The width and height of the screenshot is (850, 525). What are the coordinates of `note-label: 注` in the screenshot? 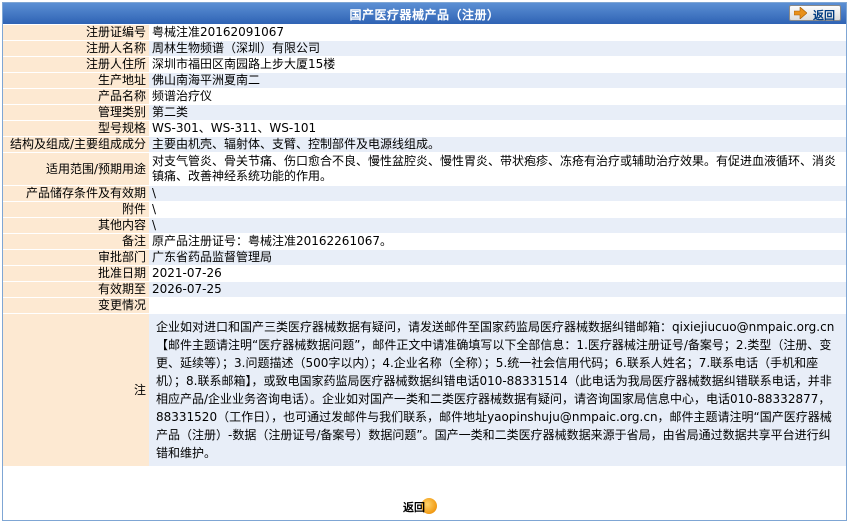 It's located at (76, 390).